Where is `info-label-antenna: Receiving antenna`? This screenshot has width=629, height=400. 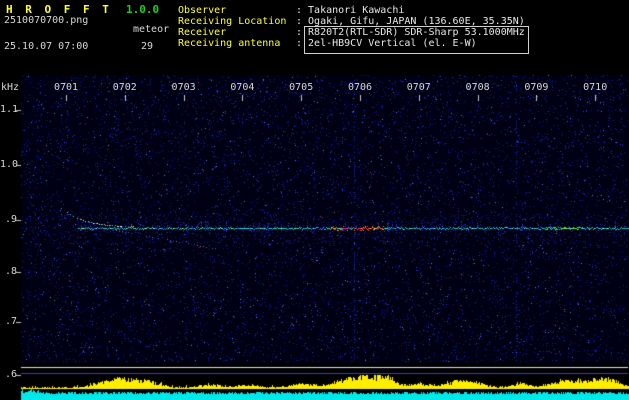 info-label-antenna: Receiving antenna is located at coordinates (229, 43).